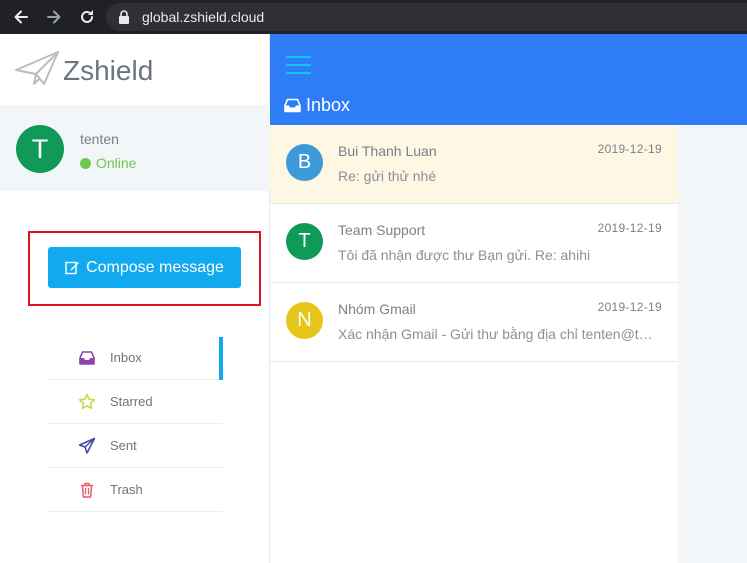 This screenshot has height=563, width=747. I want to click on header-bar: Inbox, so click(508, 79).